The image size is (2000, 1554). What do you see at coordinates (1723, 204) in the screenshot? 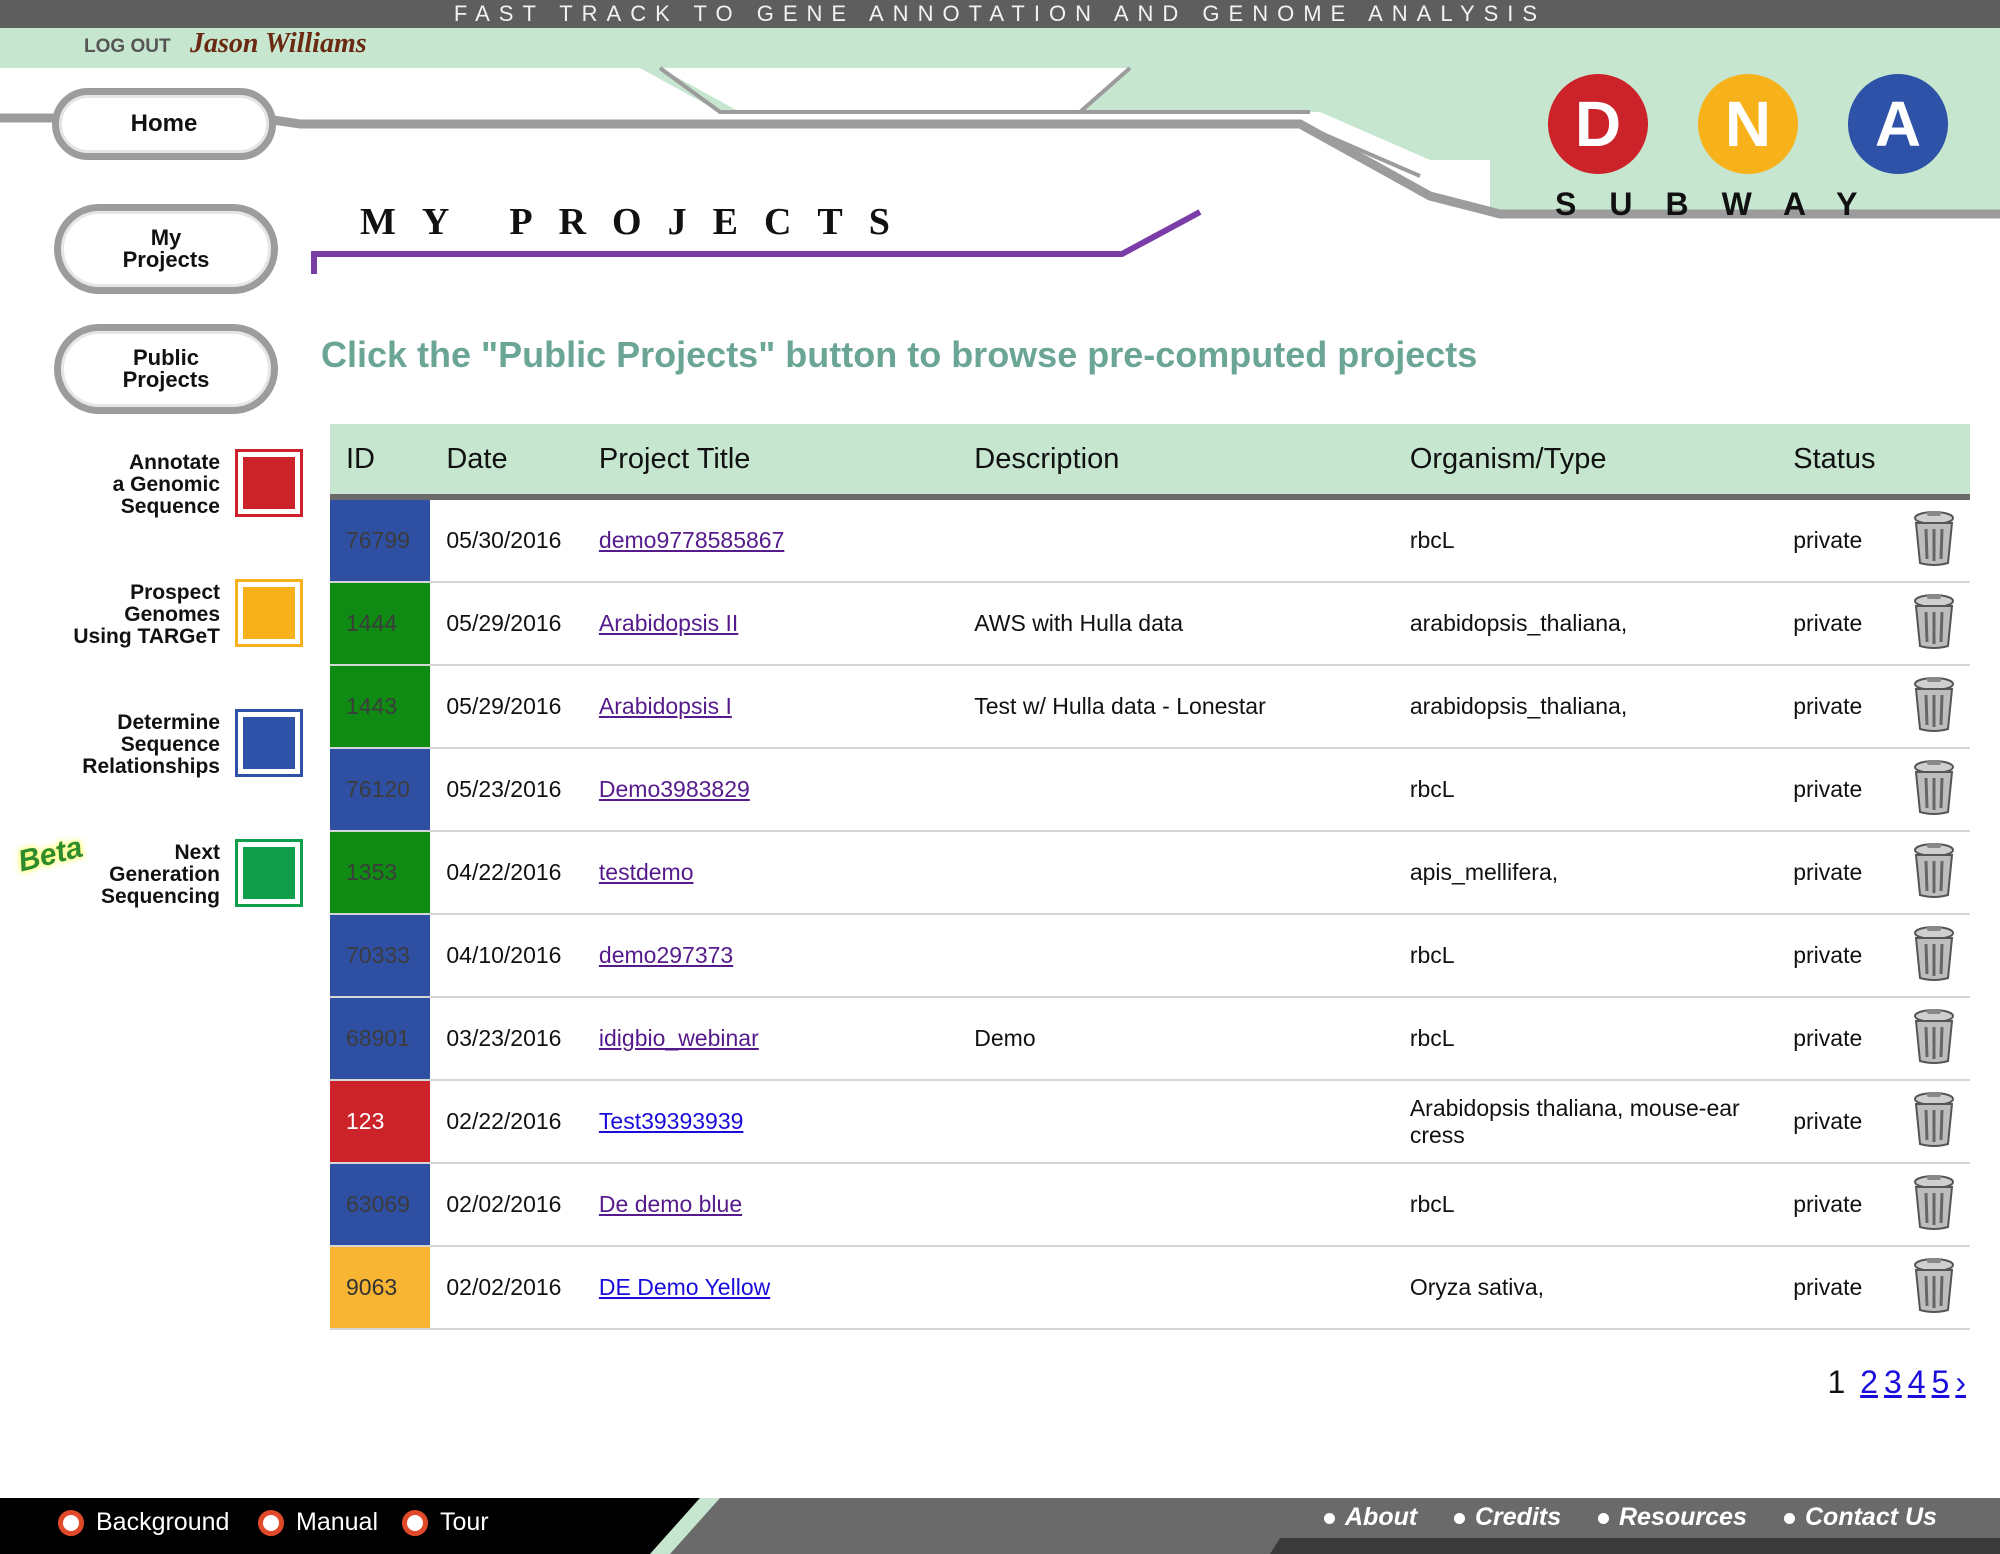
I see `logo-subtitle: SUBWAY` at bounding box center [1723, 204].